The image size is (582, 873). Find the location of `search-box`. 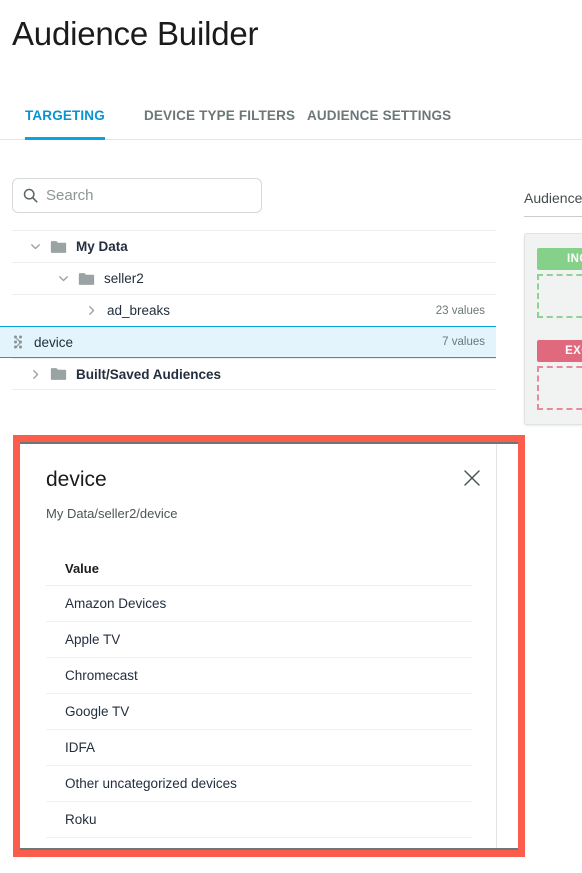

search-box is located at coordinates (137, 195).